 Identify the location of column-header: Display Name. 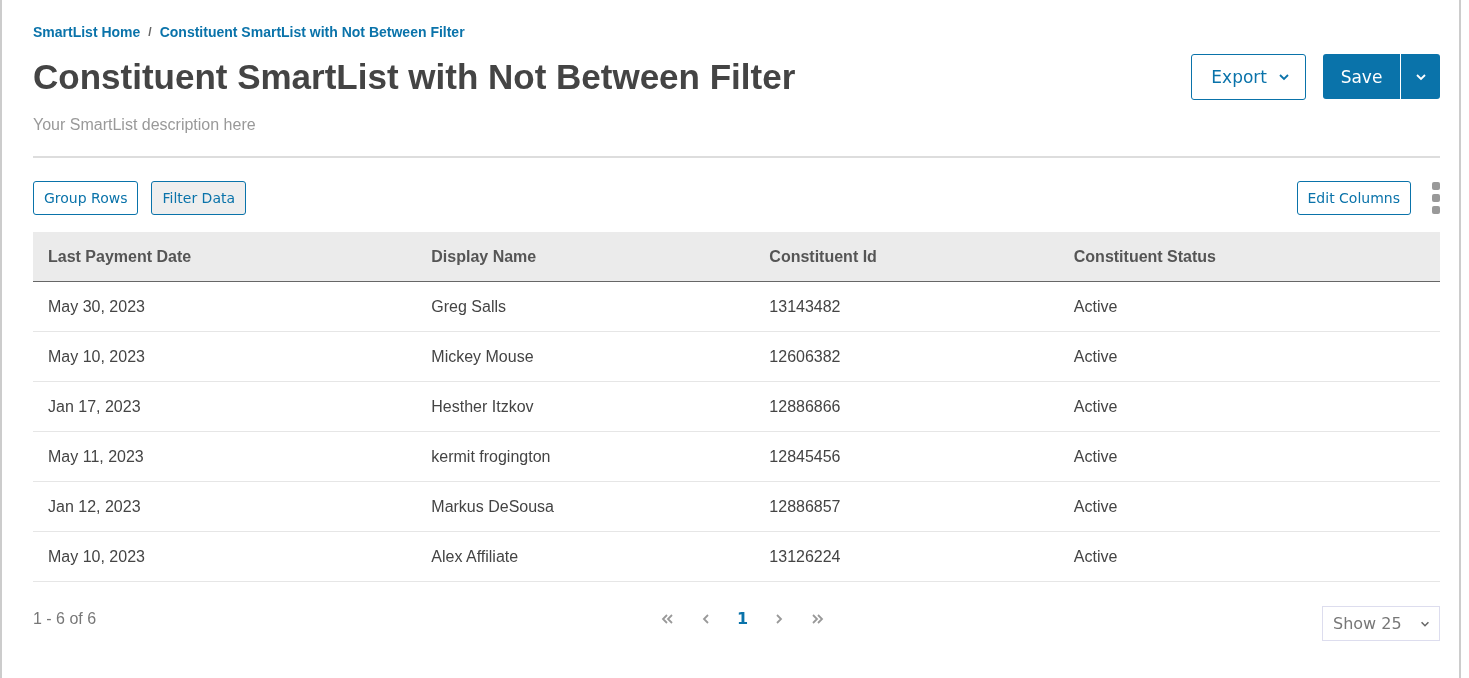
(585, 257).